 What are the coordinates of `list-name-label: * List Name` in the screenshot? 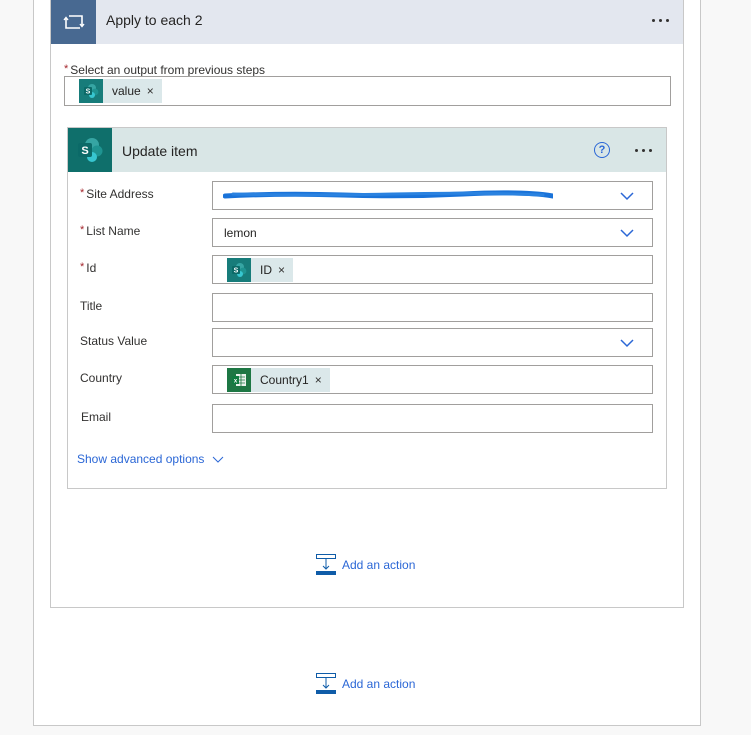 It's located at (110, 231).